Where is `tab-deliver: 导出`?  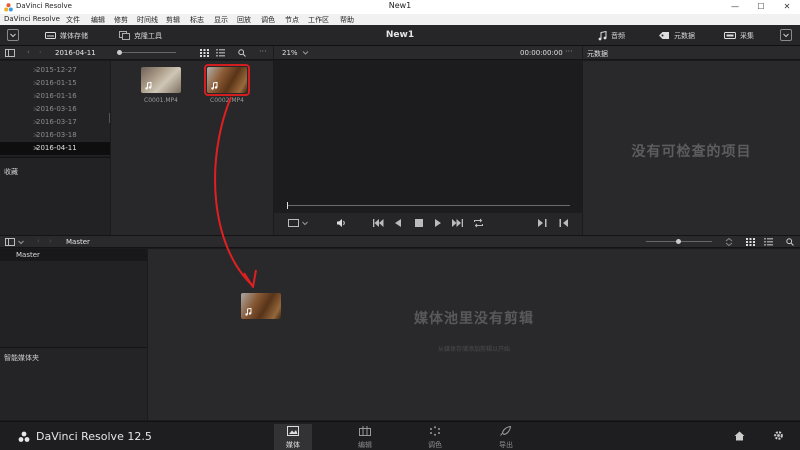 tab-deliver: 导出 is located at coordinates (506, 437).